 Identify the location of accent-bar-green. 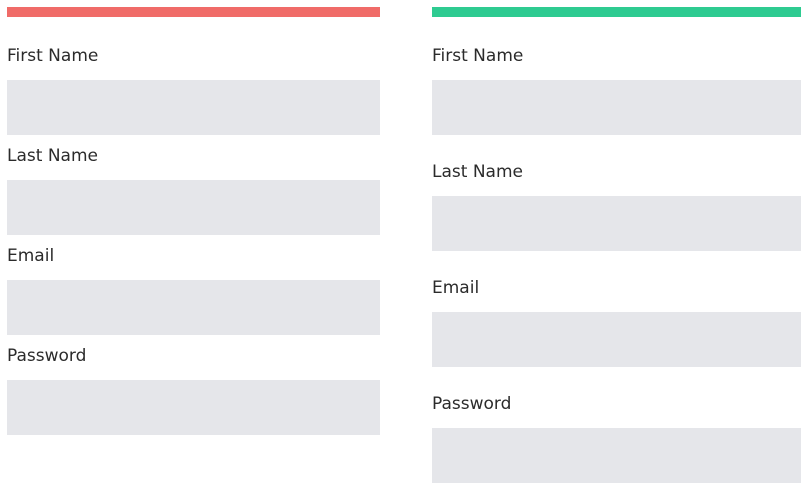
(616, 12).